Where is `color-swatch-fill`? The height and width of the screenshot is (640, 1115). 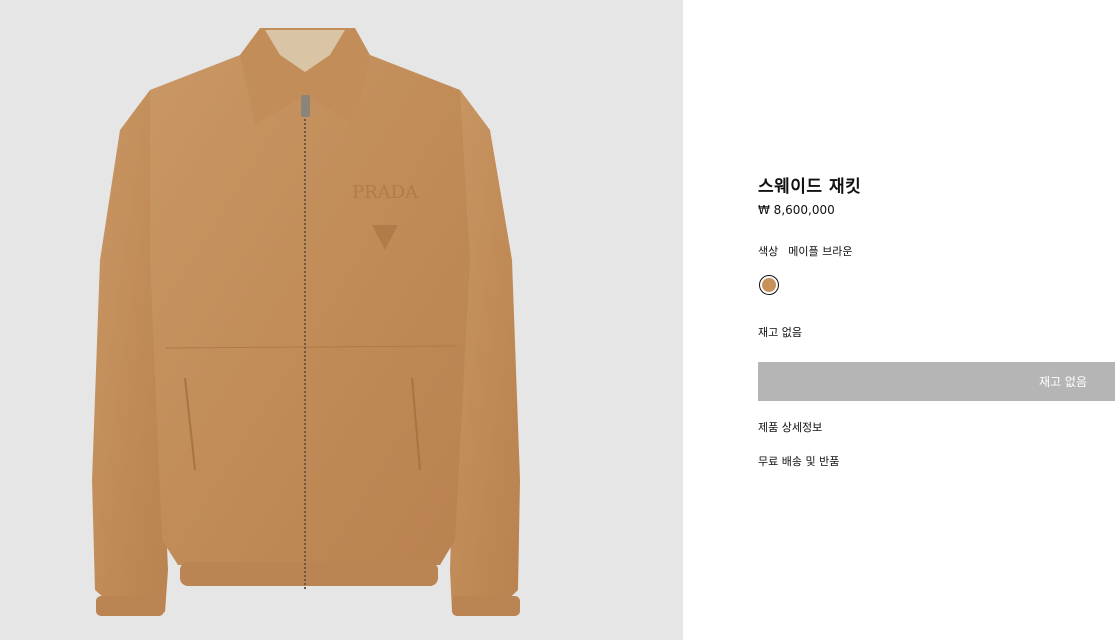 color-swatch-fill is located at coordinates (769, 285).